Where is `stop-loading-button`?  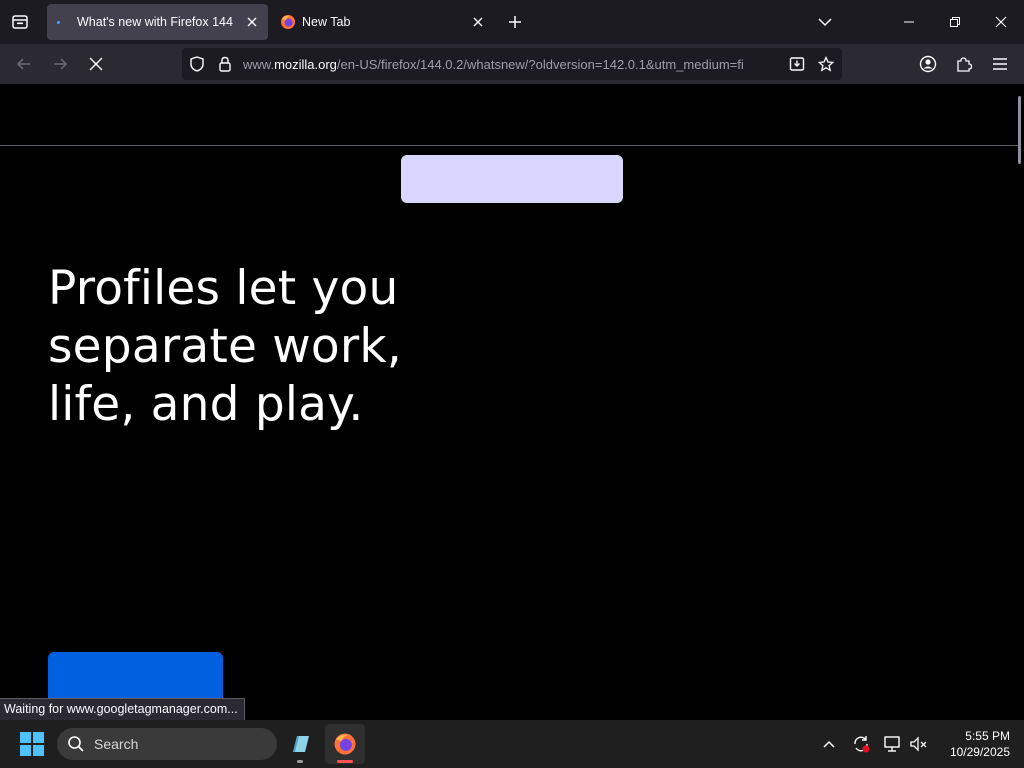
stop-loading-button is located at coordinates (96, 64).